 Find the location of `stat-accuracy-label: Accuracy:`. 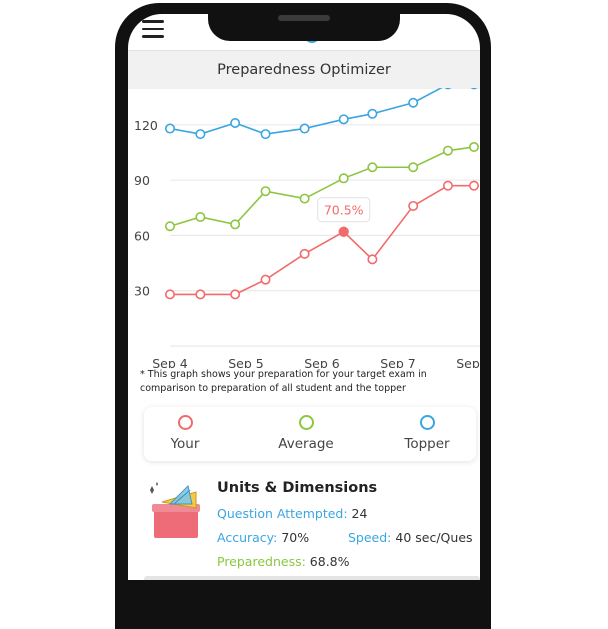

stat-accuracy-label: Accuracy: is located at coordinates (247, 537).